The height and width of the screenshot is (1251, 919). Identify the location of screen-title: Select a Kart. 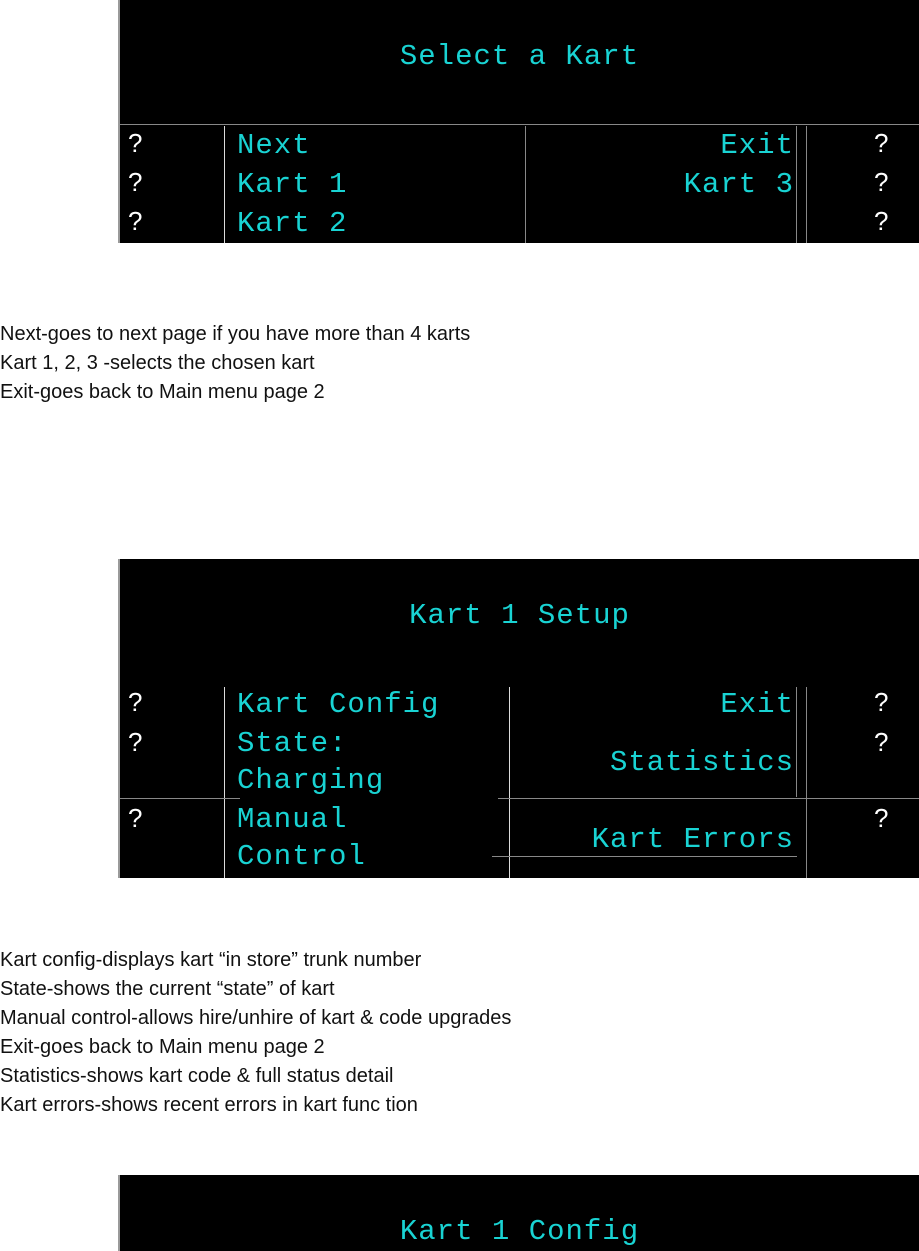
(519, 56).